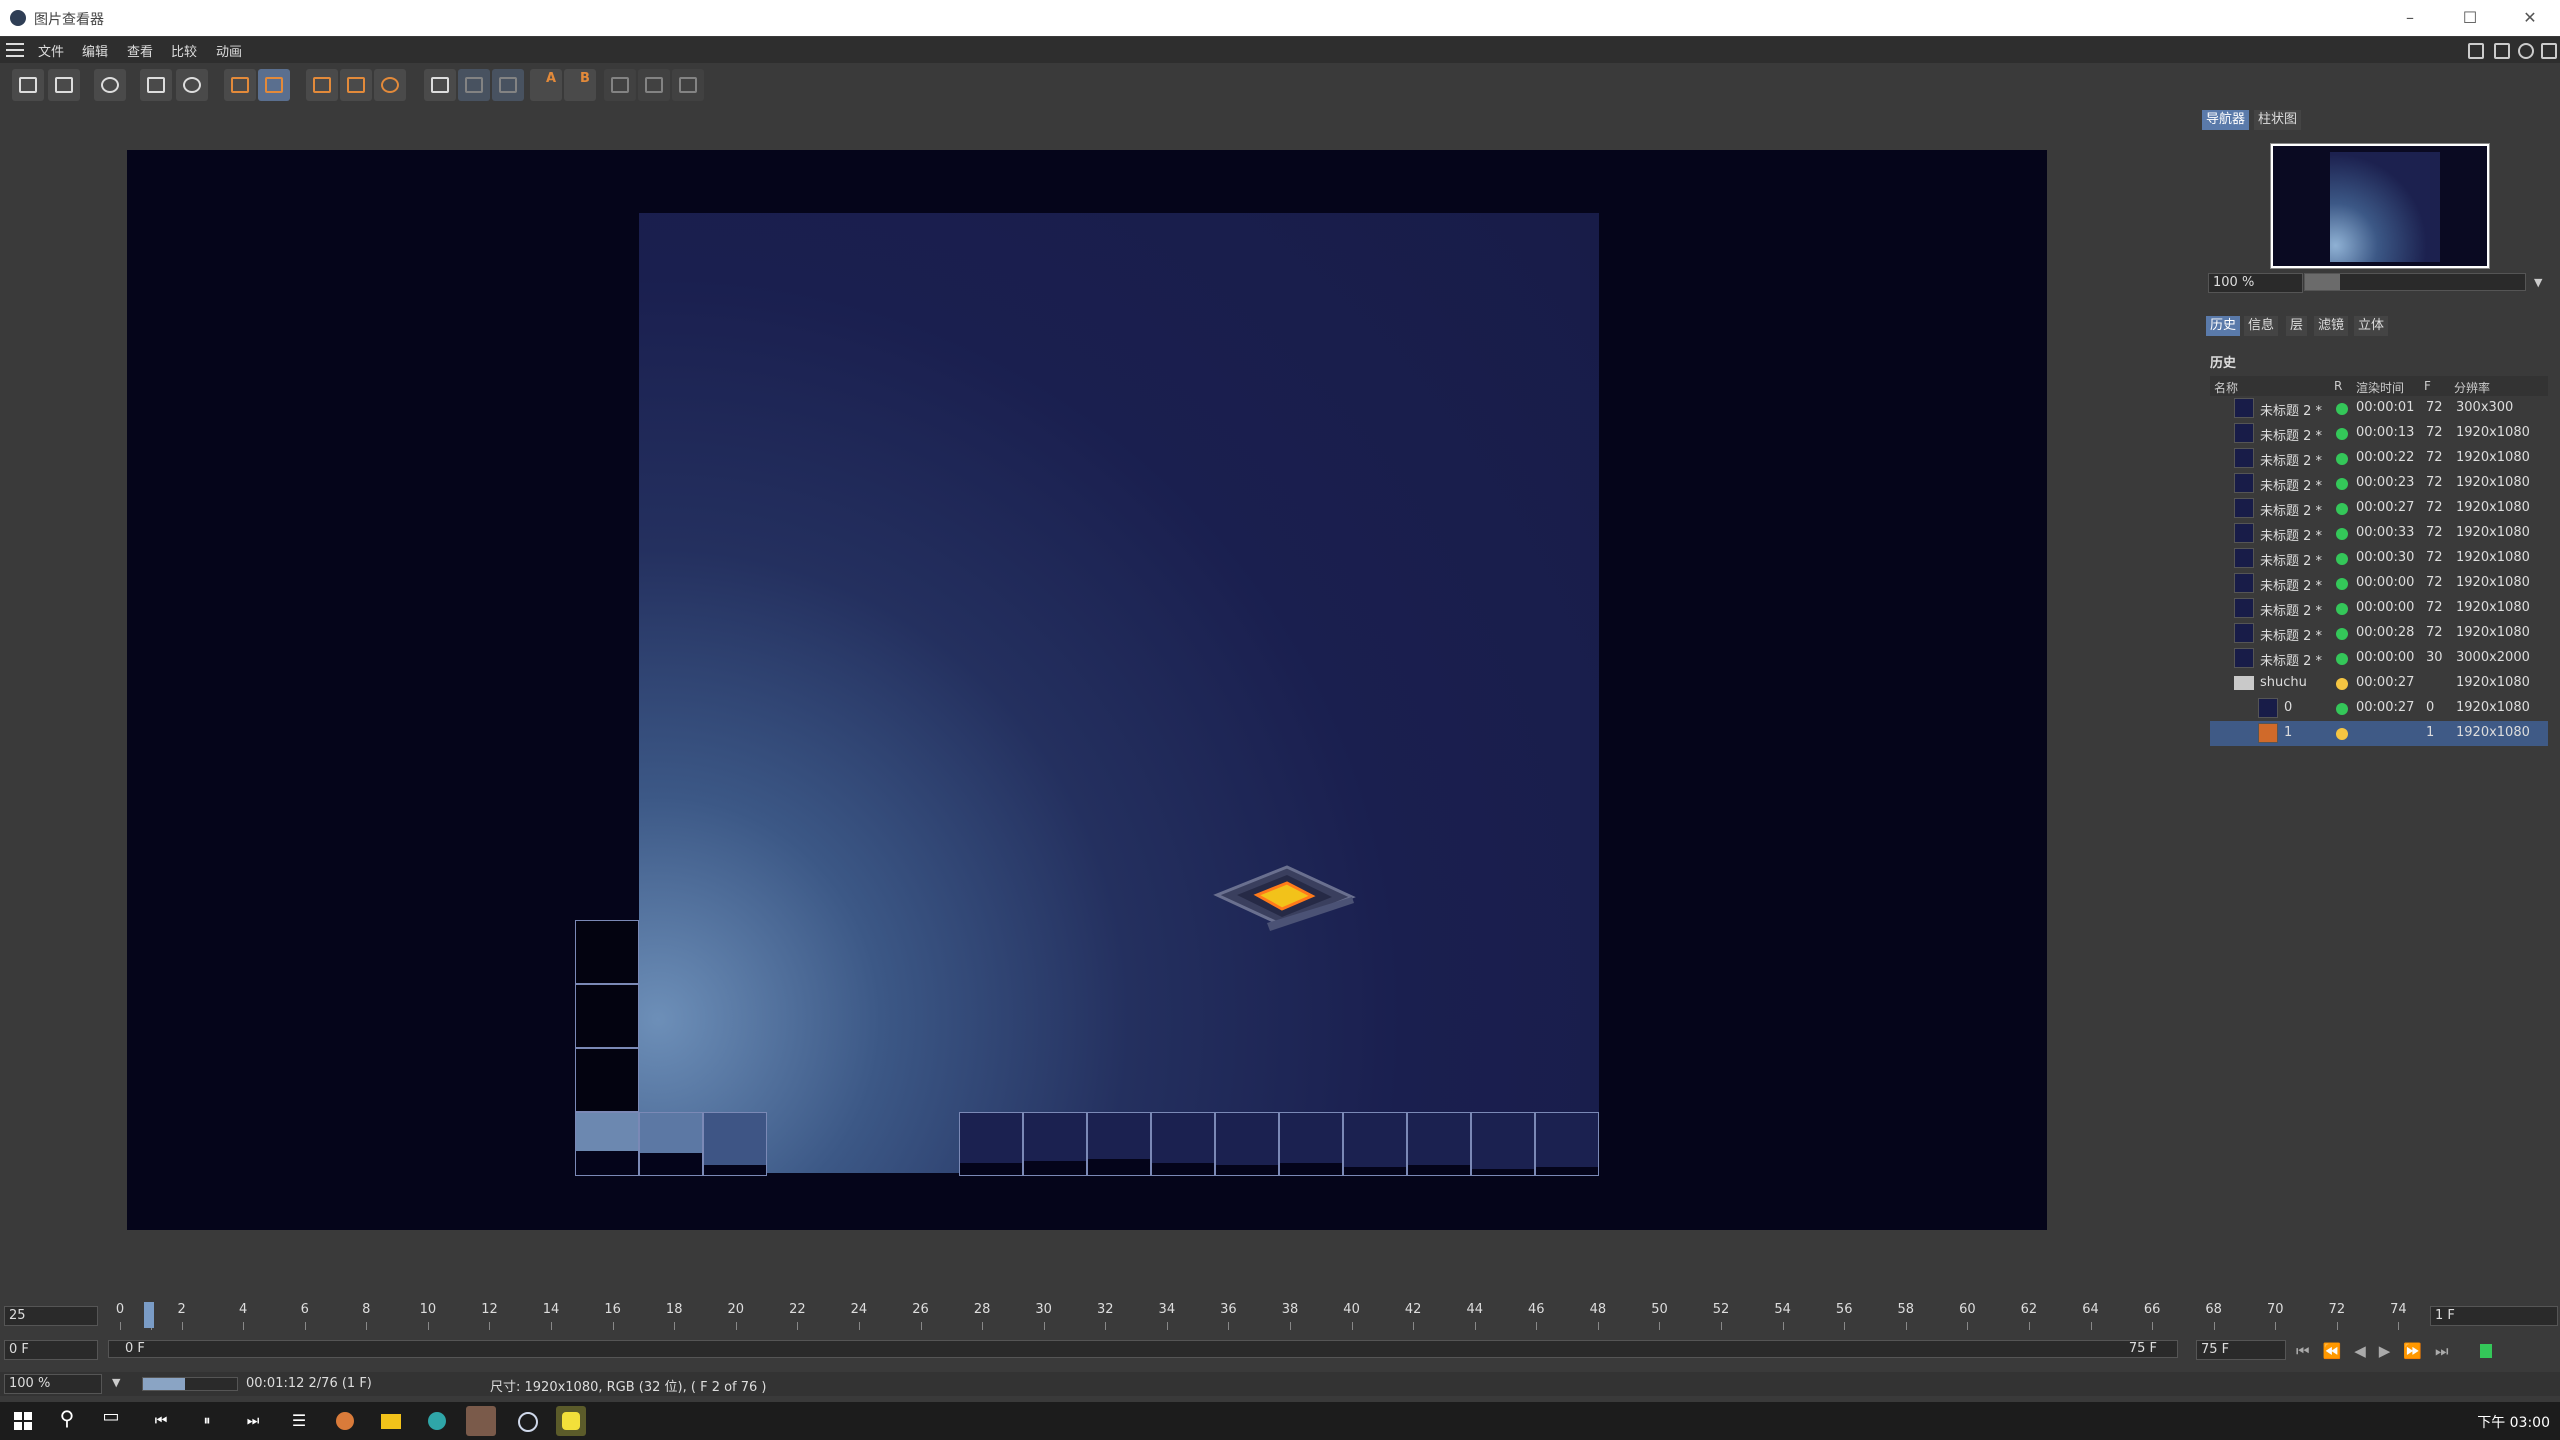  Describe the element at coordinates (95, 50) in the screenshot. I see `menu-edit: 编辑` at that location.